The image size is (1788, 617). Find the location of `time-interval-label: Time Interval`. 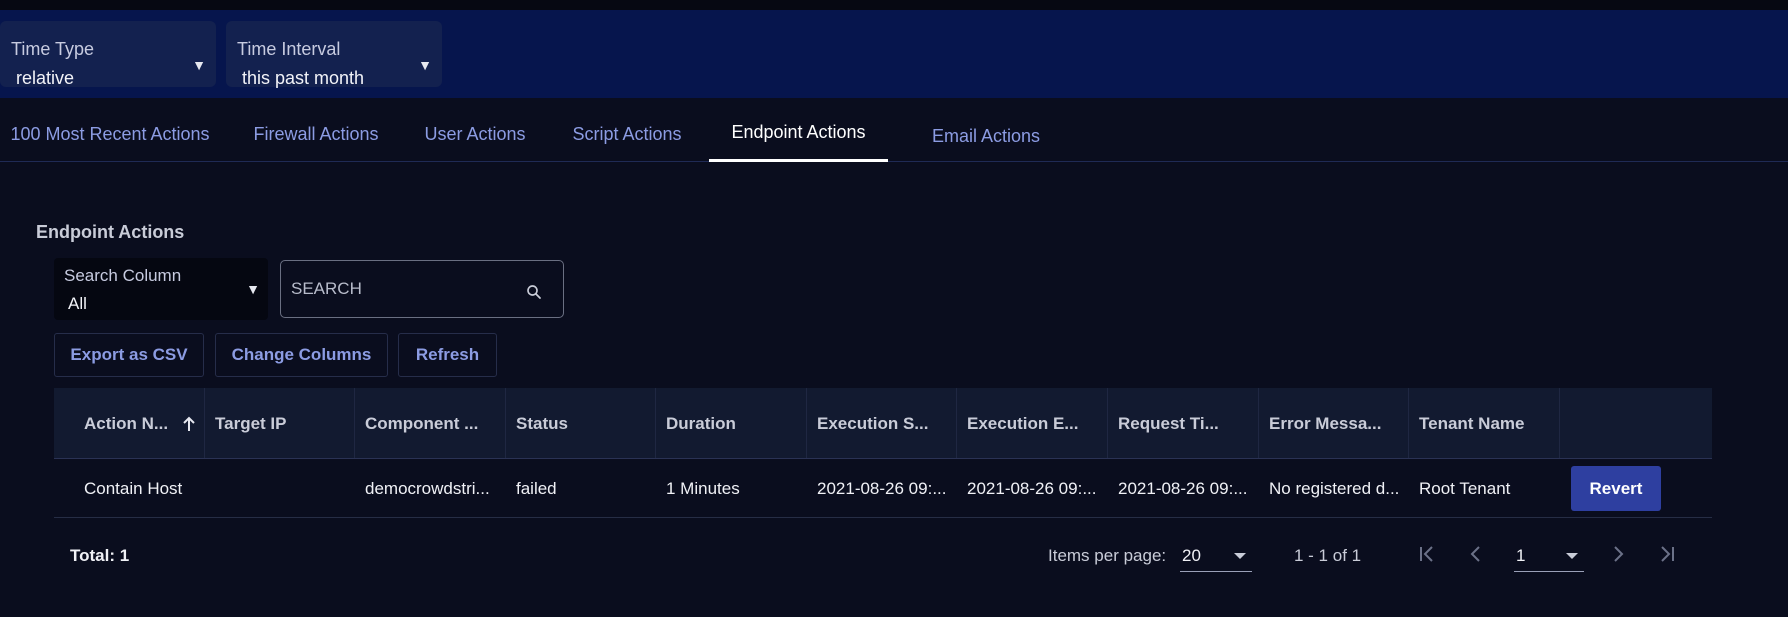

time-interval-label: Time Interval is located at coordinates (289, 49).